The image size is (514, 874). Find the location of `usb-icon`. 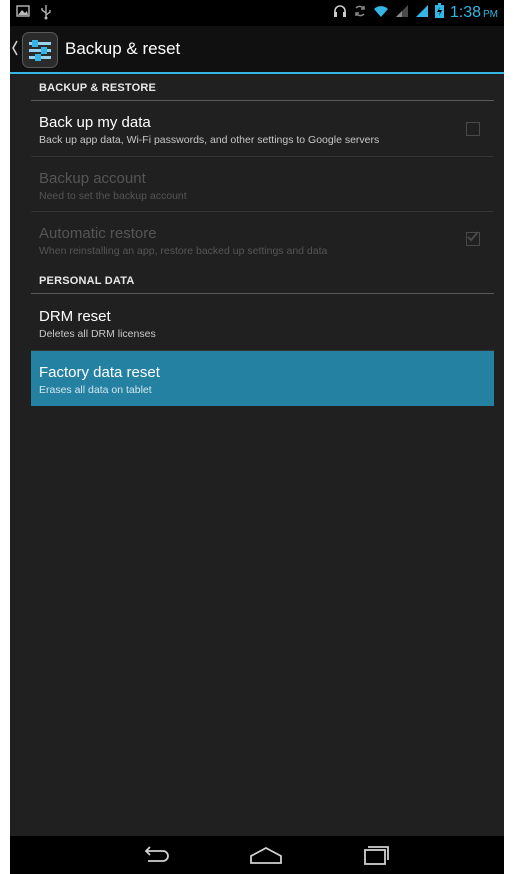

usb-icon is located at coordinates (46, 14).